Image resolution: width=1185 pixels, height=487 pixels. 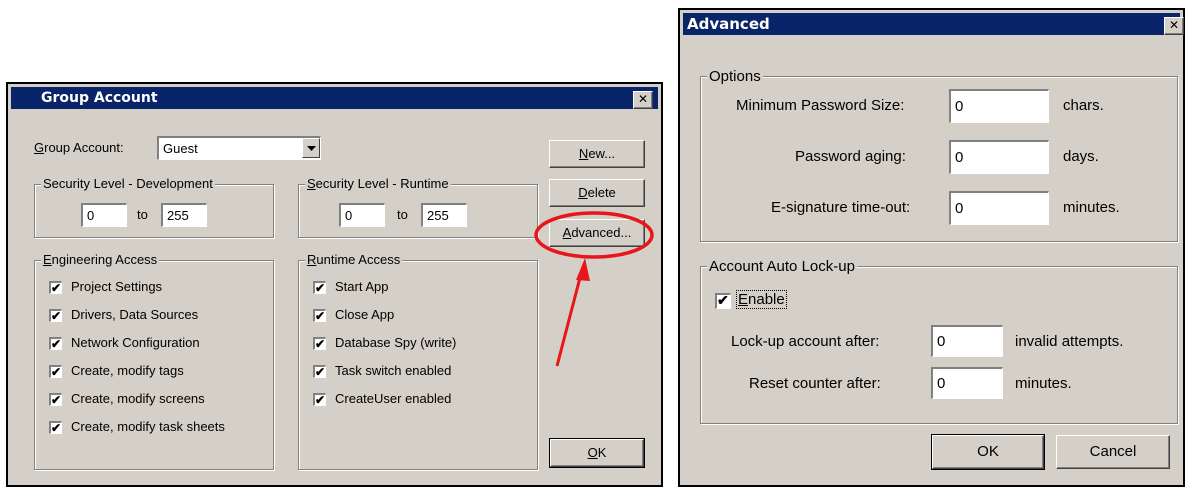 What do you see at coordinates (117, 286) in the screenshot?
I see `checkbox-label: Project Settings` at bounding box center [117, 286].